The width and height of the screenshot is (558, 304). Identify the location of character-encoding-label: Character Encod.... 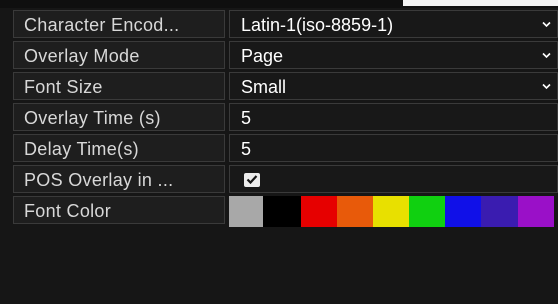
(119, 24).